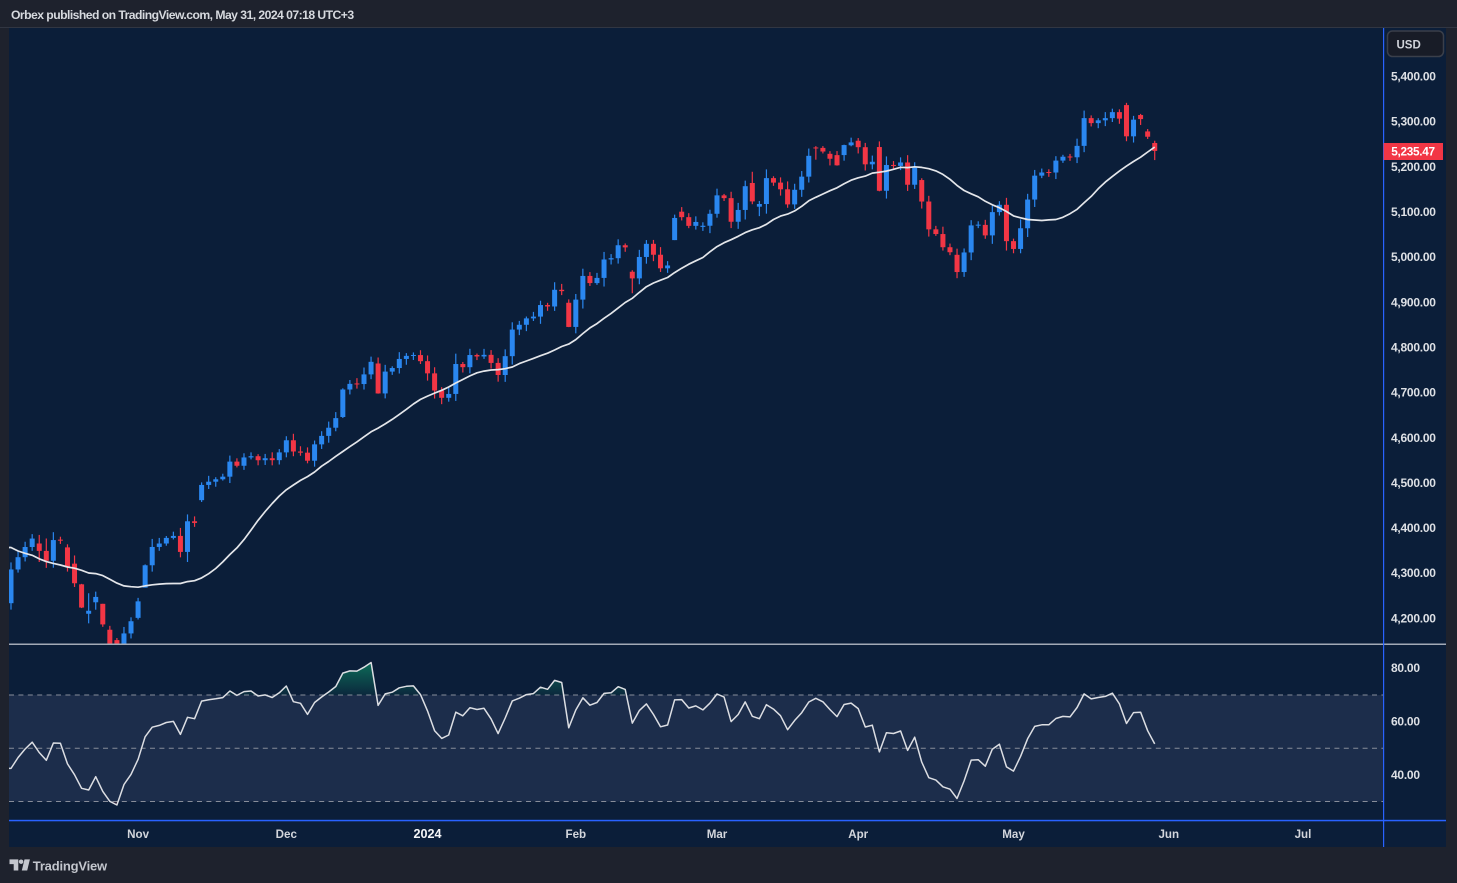 This screenshot has height=883, width=1457. I want to click on svg-text: Nov, so click(138, 834).